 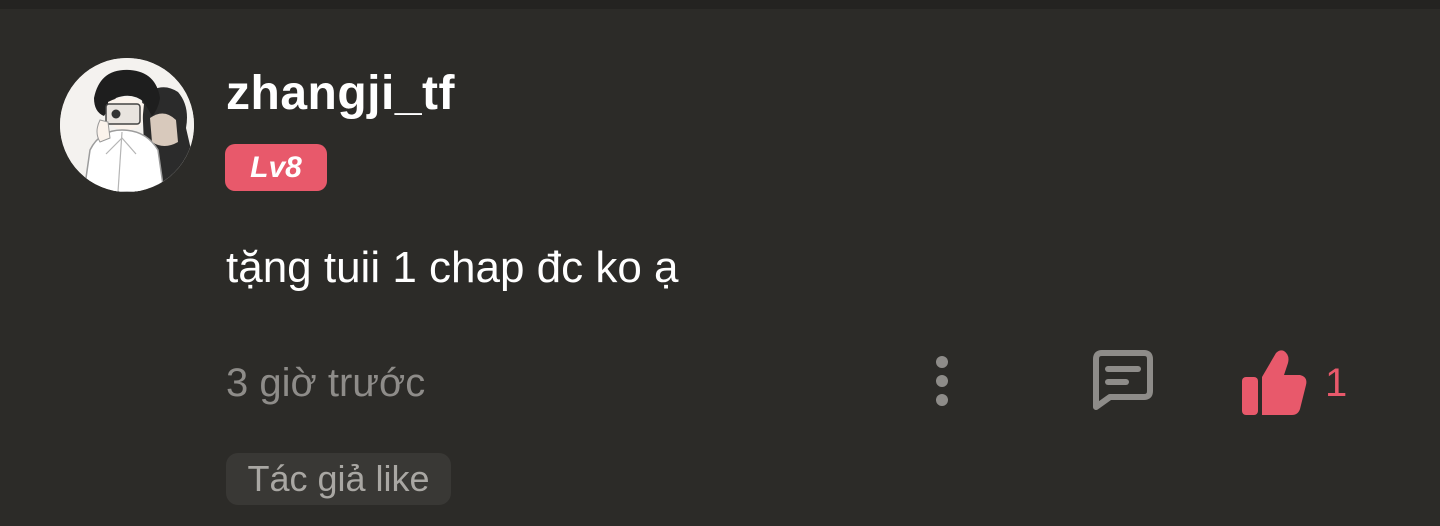 I want to click on like-button, so click(x=1273, y=383).